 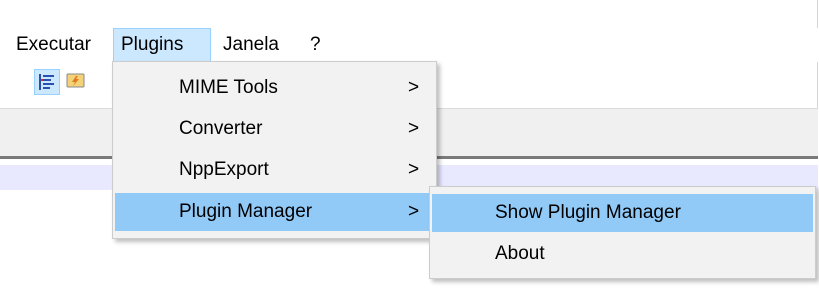 I want to click on plugin-manager-submenu: Show Plugin Manager About, so click(x=622, y=232).